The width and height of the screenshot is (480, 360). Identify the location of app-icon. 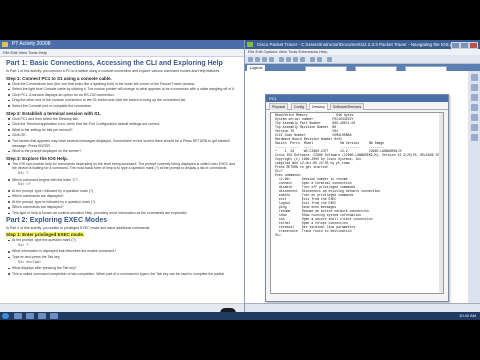
(5, 44).